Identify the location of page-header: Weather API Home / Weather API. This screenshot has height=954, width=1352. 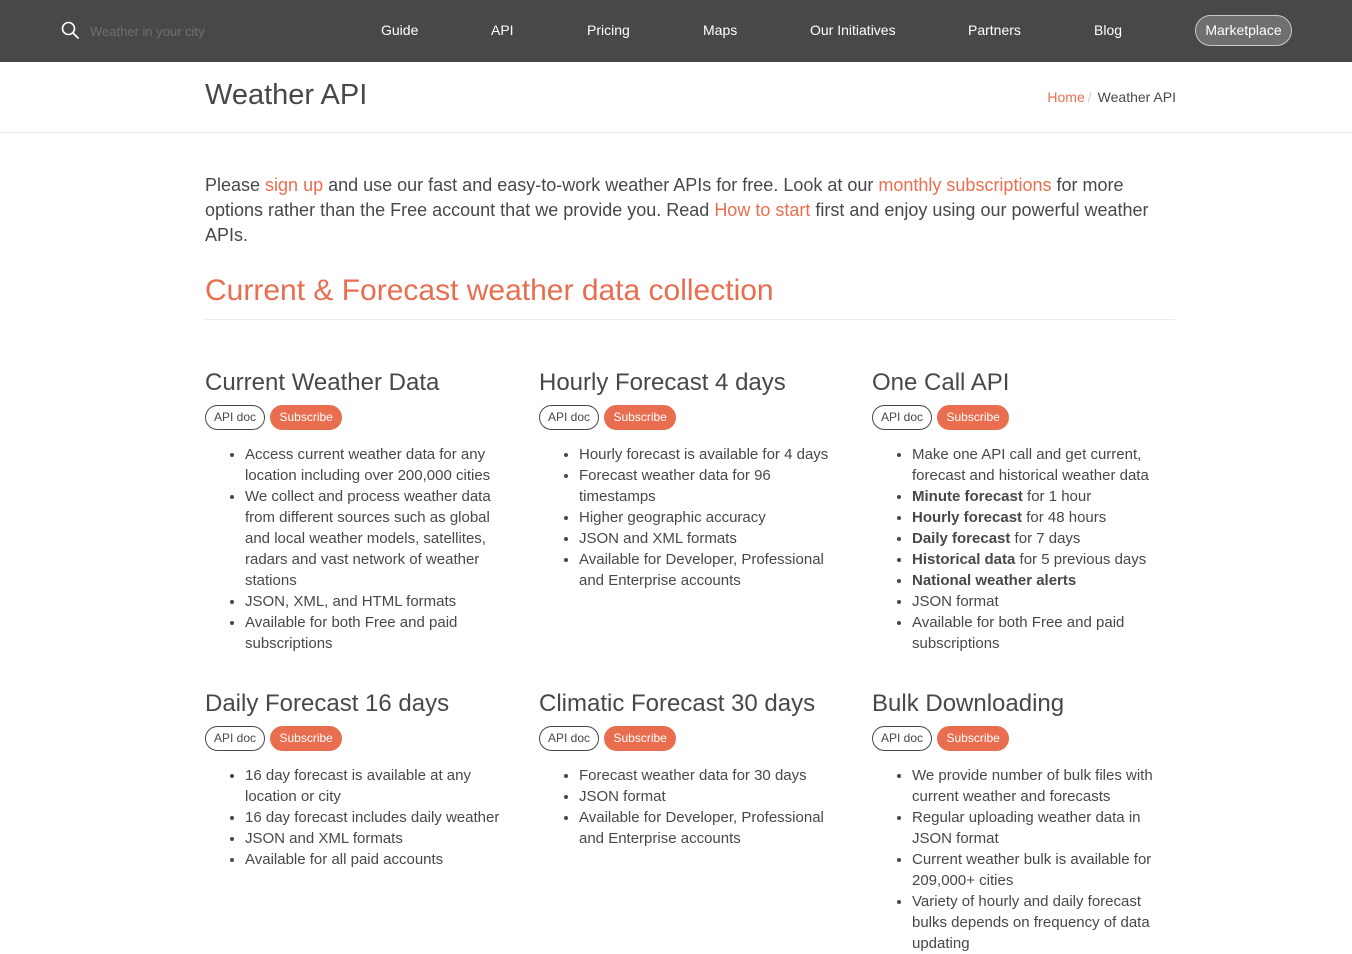
(676, 97).